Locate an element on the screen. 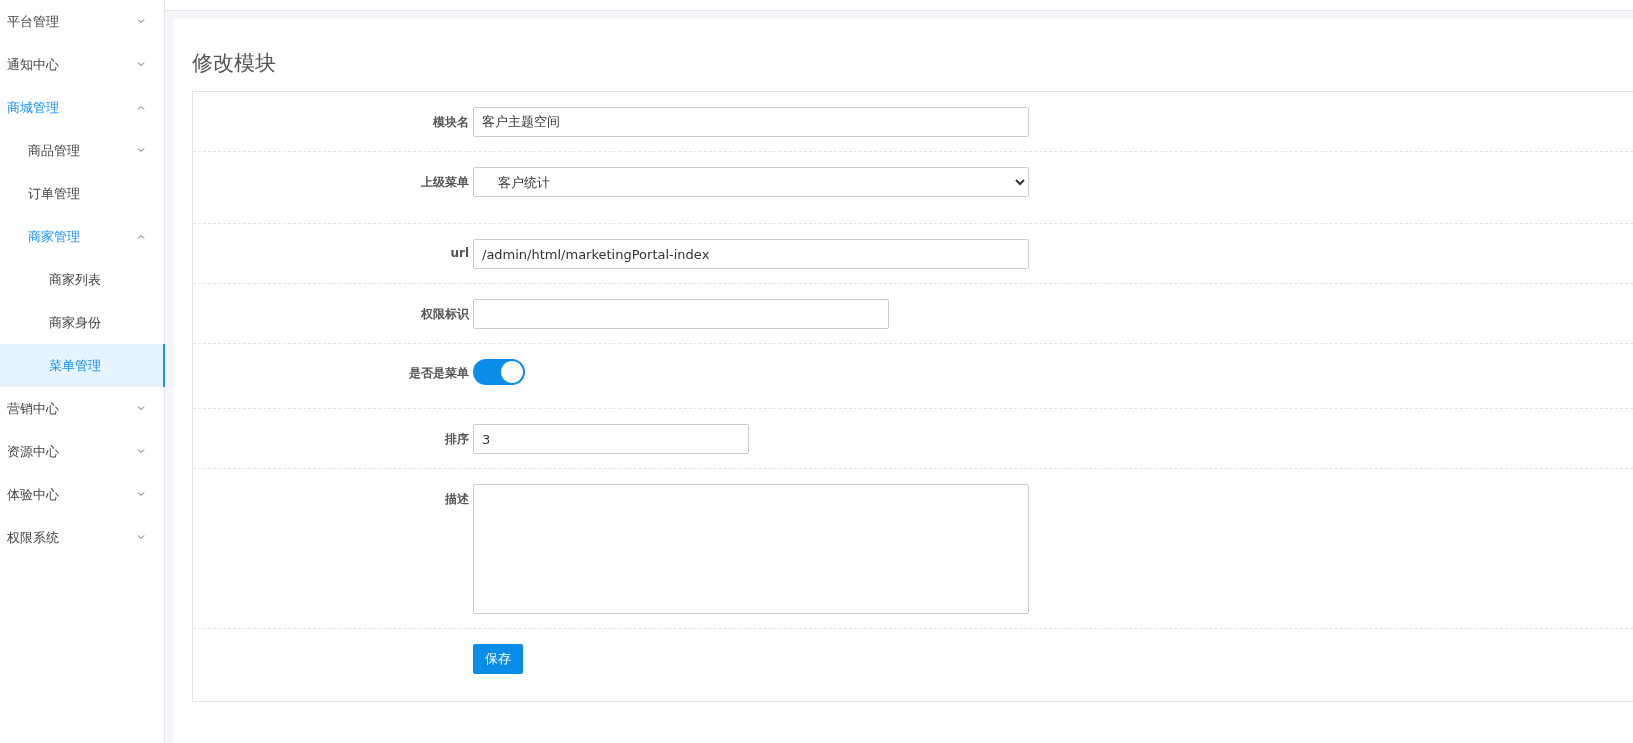 The image size is (1633, 743). sidebar-item: 营销中心 is located at coordinates (82, 408).